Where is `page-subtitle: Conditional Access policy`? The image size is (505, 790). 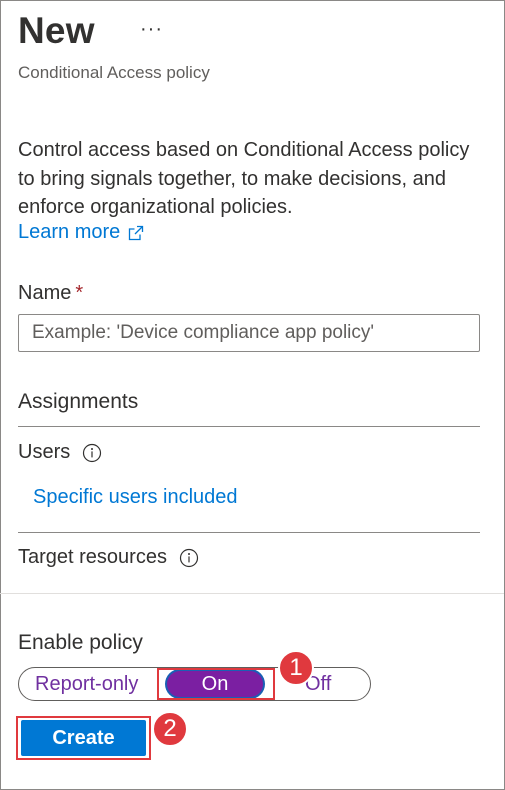 page-subtitle: Conditional Access policy is located at coordinates (114, 72).